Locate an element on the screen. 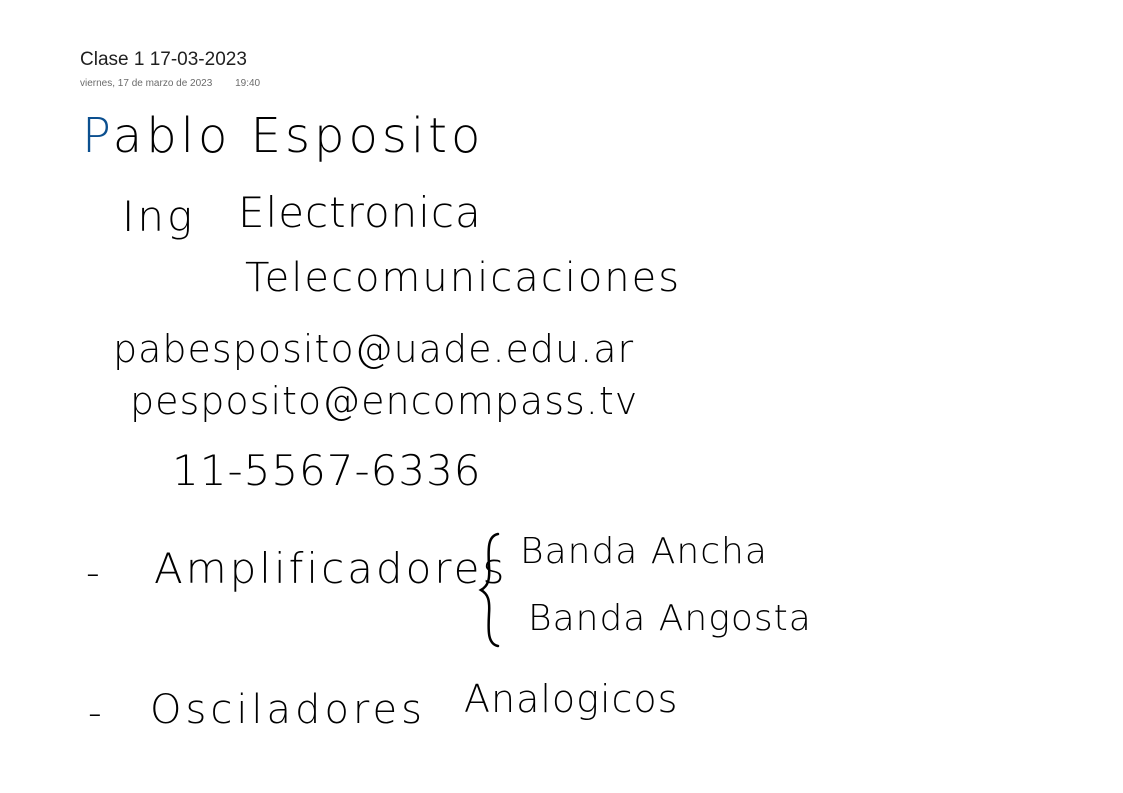 This screenshot has height=793, width=1123. ink-name-rest: ablo Esposito is located at coordinates (298, 136).